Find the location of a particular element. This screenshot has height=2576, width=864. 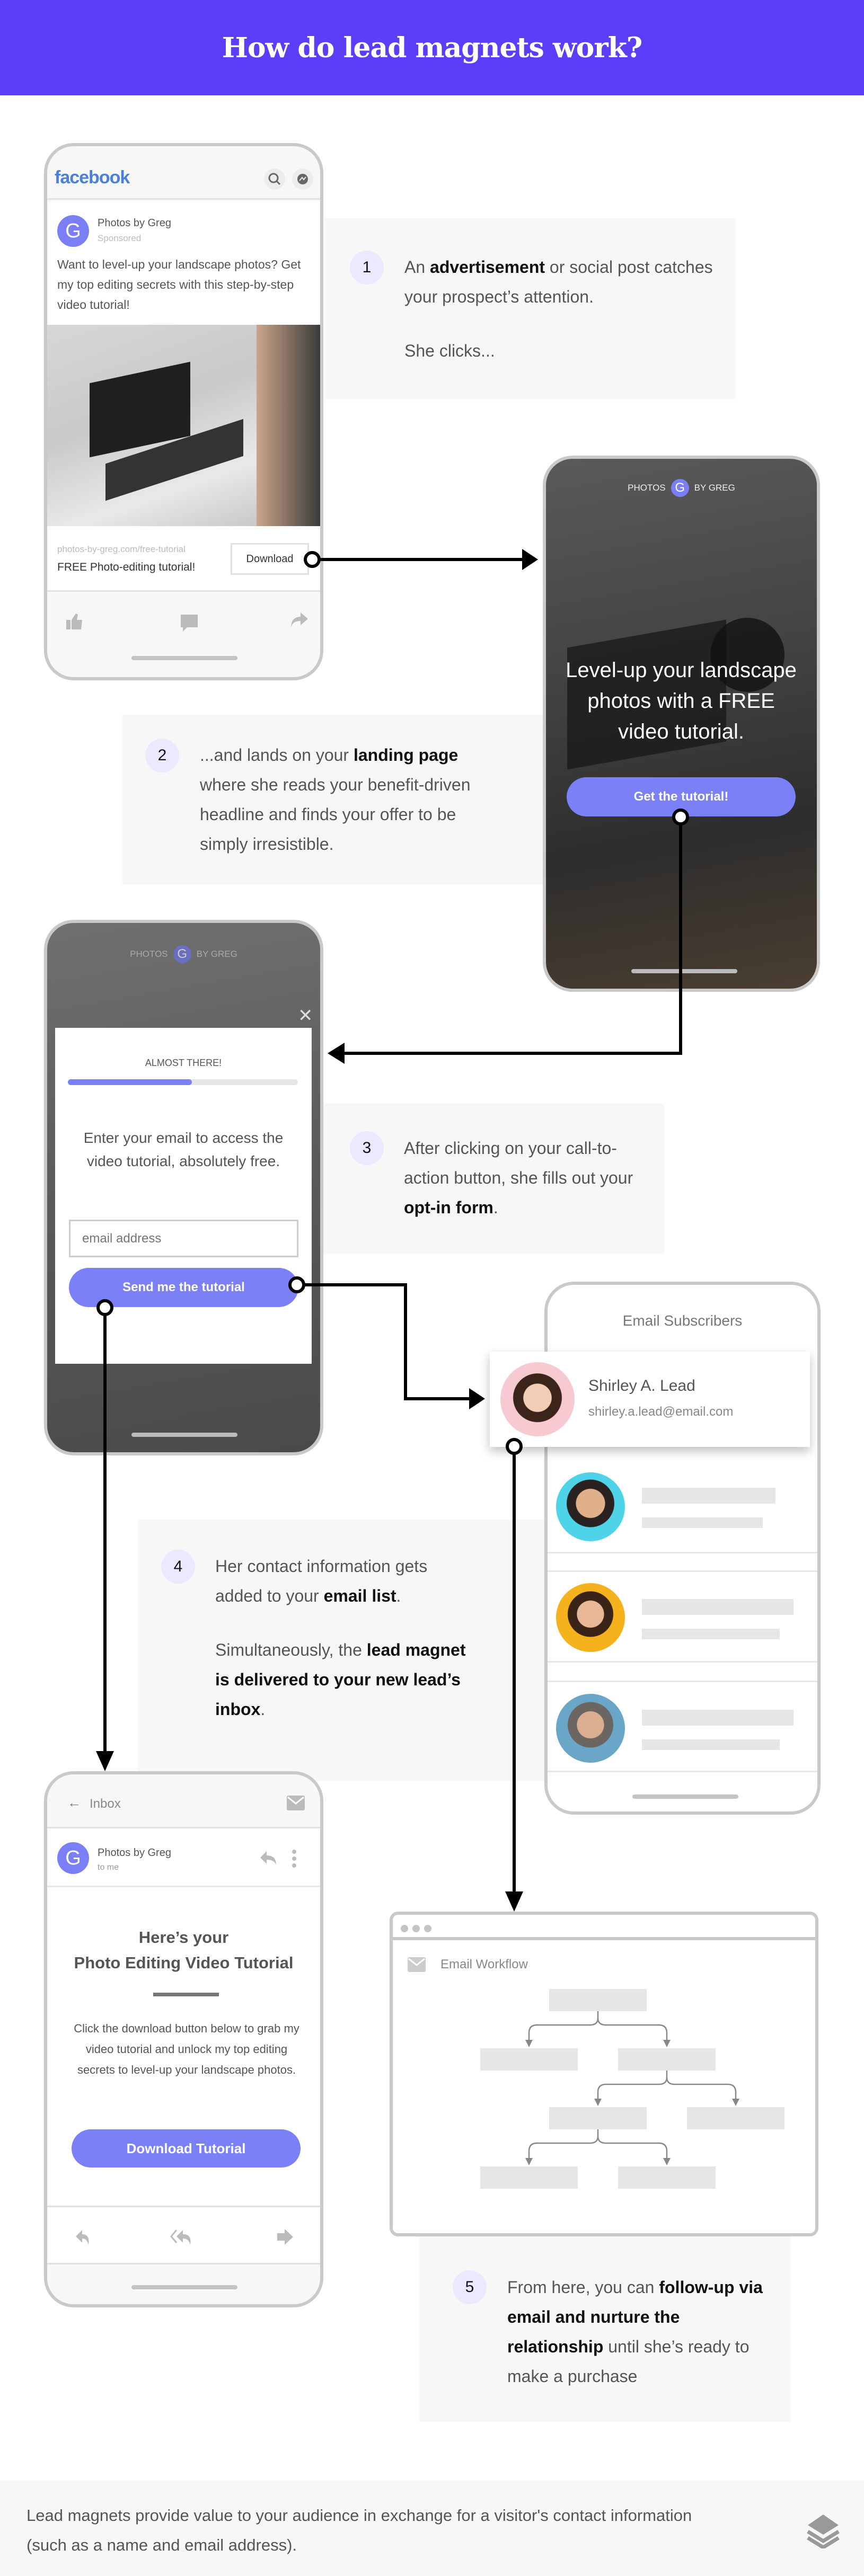

like-icon is located at coordinates (75, 622).